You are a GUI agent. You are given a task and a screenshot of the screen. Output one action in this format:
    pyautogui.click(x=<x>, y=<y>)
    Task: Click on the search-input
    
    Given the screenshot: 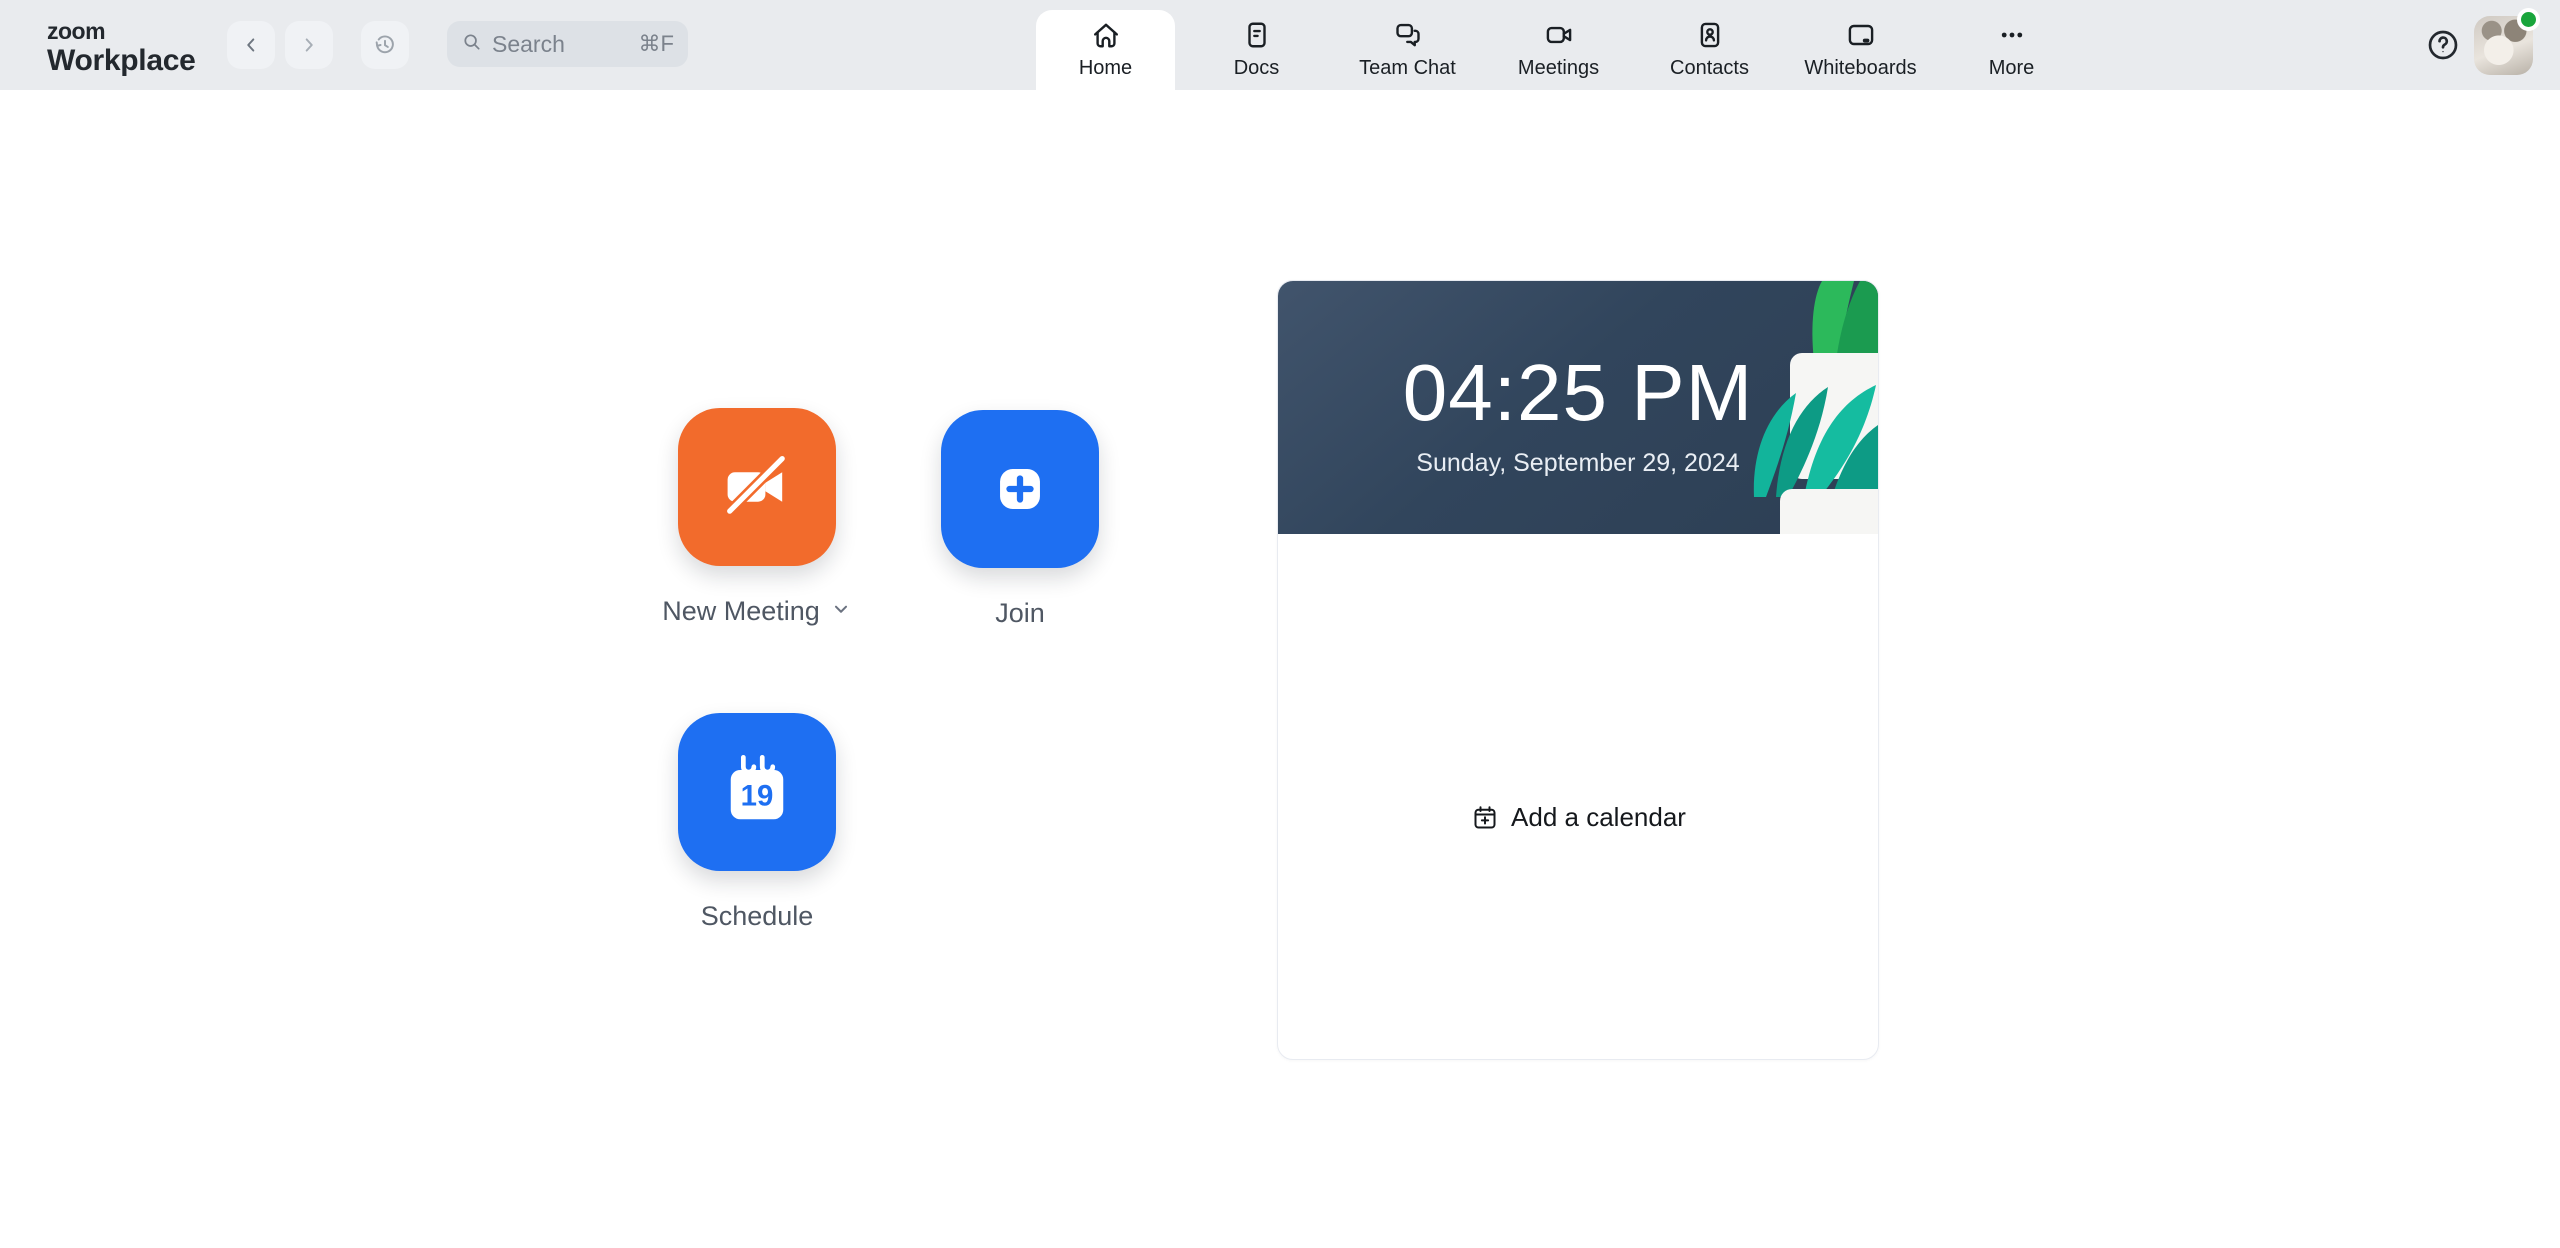 What is the action you would take?
    pyautogui.click(x=561, y=44)
    